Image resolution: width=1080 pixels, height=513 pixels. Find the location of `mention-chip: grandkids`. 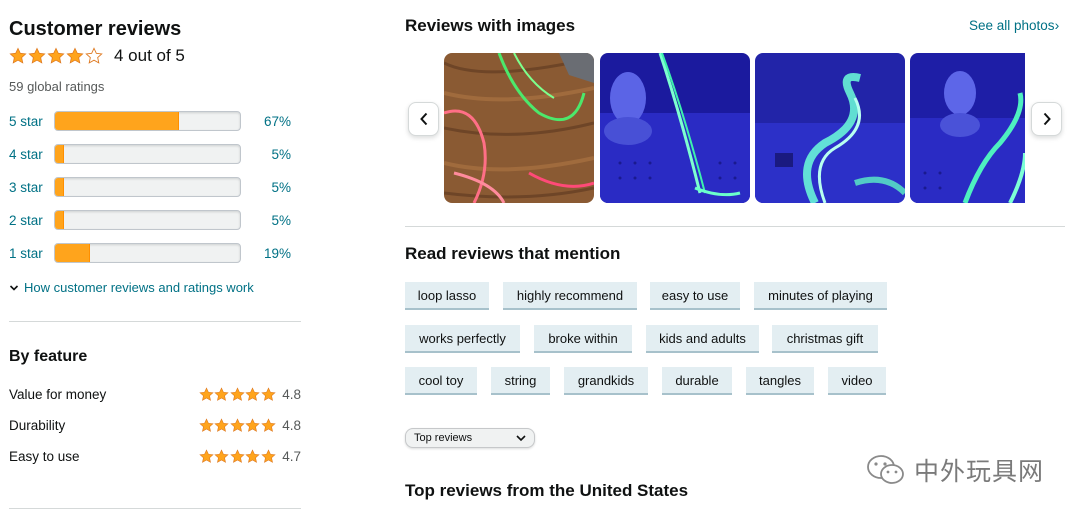

mention-chip: grandkids is located at coordinates (606, 381).